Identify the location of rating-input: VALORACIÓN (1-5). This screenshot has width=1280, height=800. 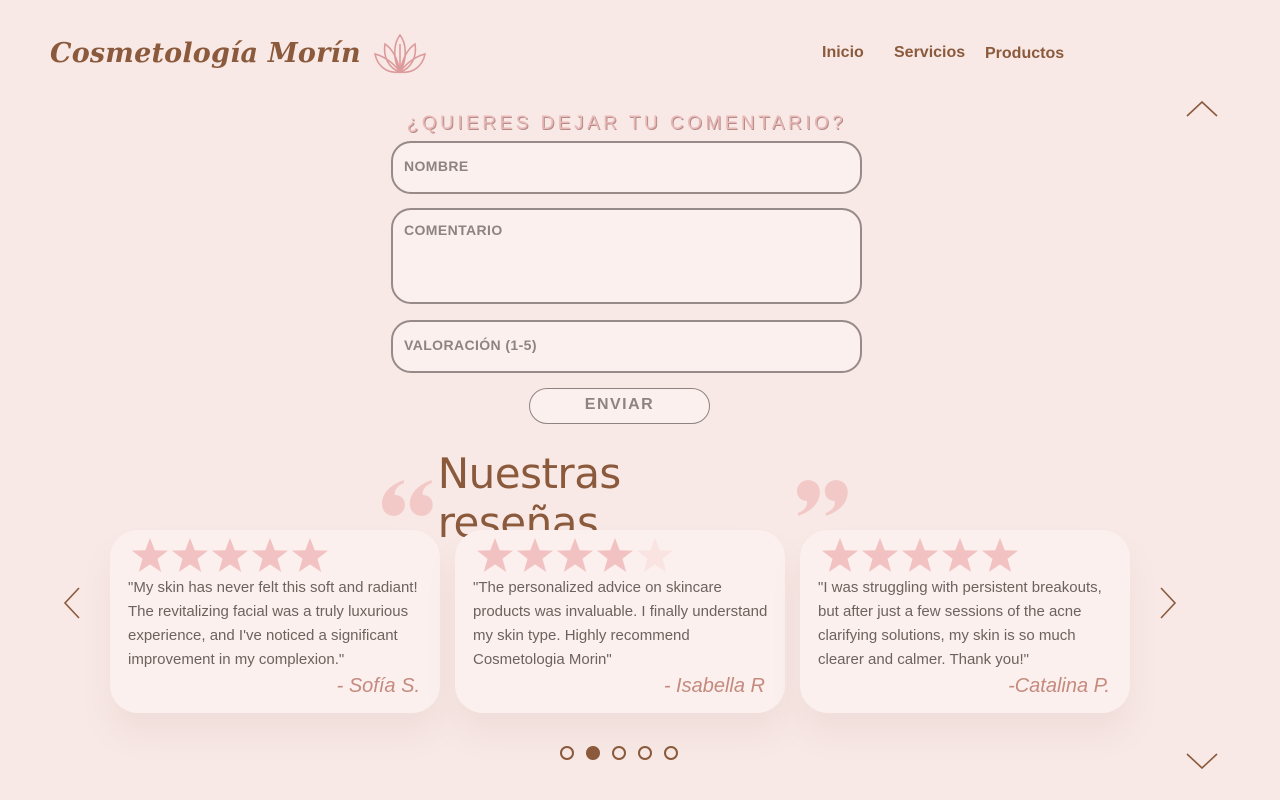
(626, 346).